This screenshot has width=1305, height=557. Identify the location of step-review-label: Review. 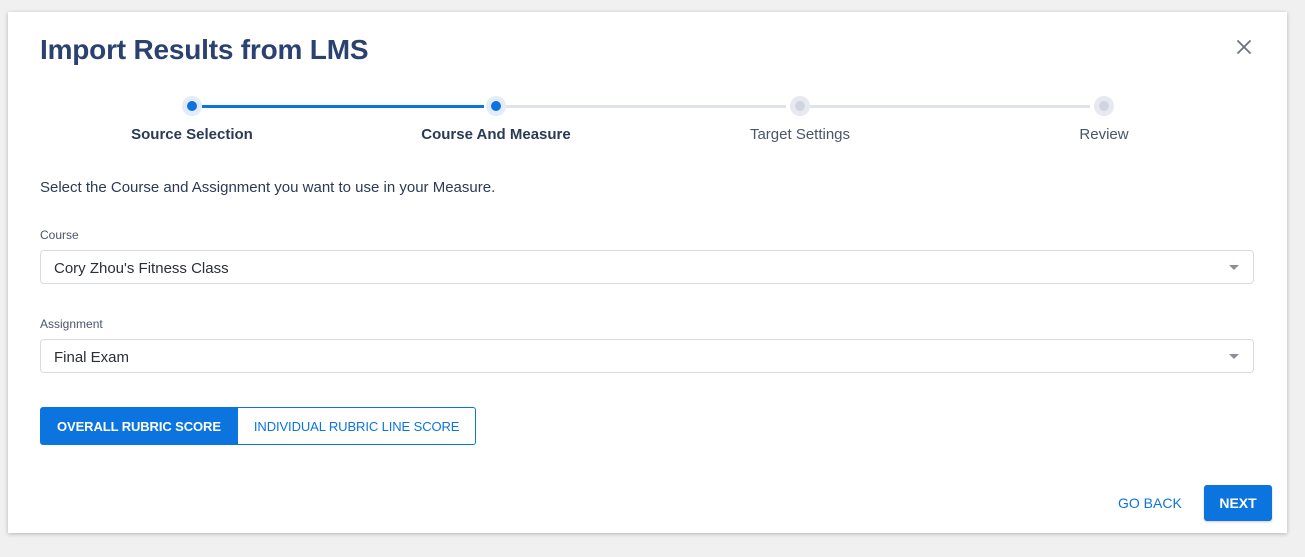
(1104, 134).